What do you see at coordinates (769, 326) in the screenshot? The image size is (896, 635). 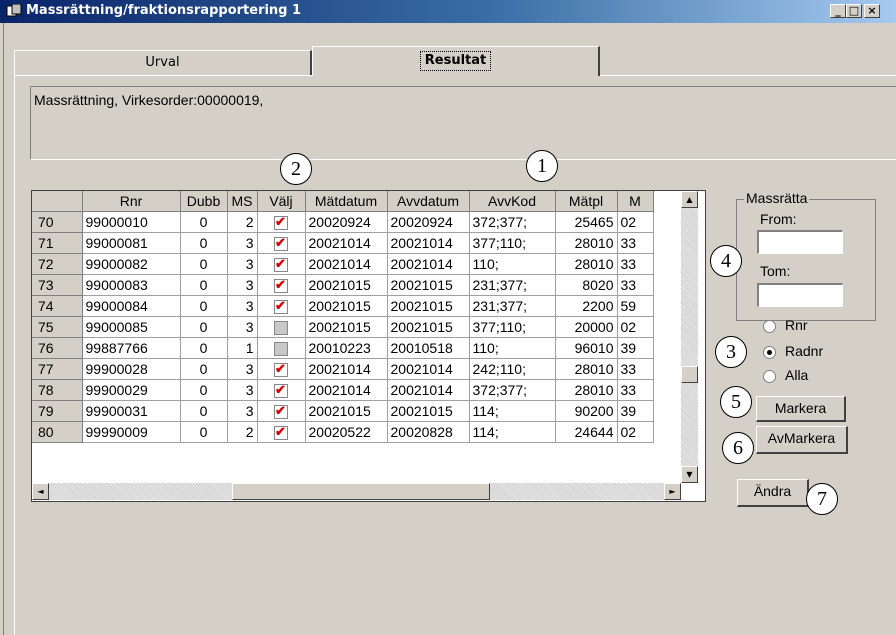 I see `radio-rnr` at bounding box center [769, 326].